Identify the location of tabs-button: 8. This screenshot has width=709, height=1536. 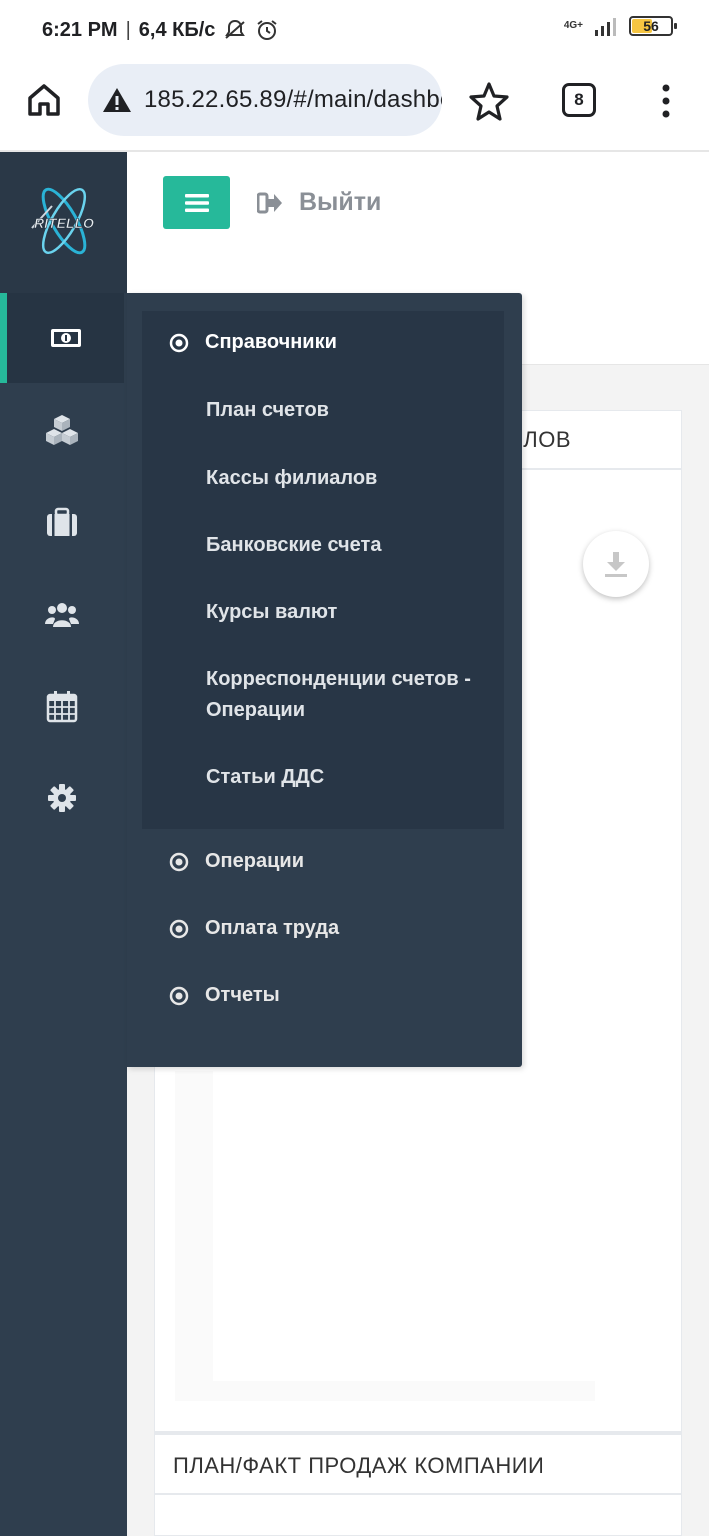
(579, 100).